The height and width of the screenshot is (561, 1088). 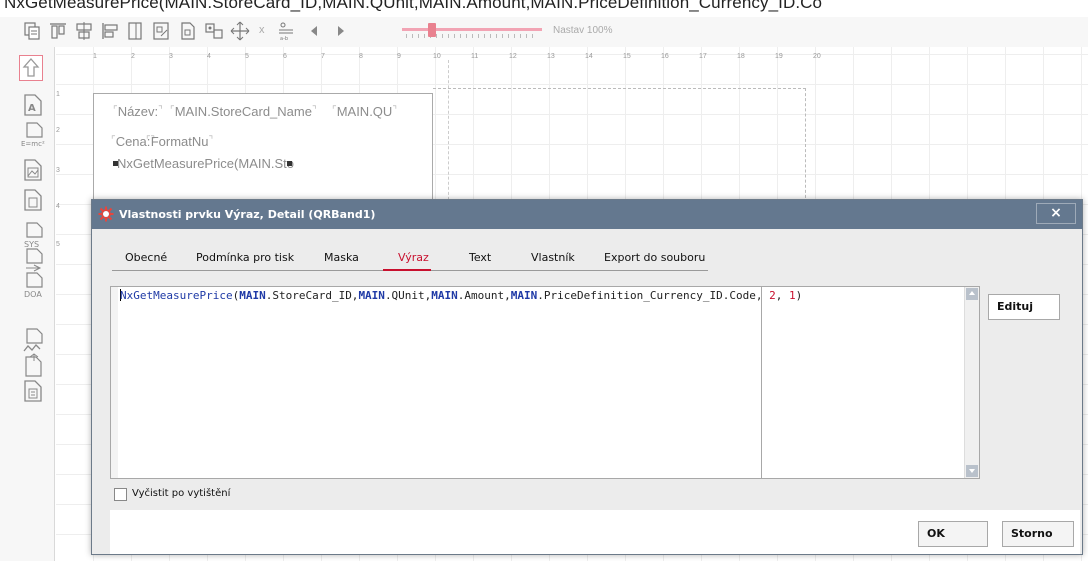 What do you see at coordinates (799, 295) in the screenshot?
I see `code-paren: )` at bounding box center [799, 295].